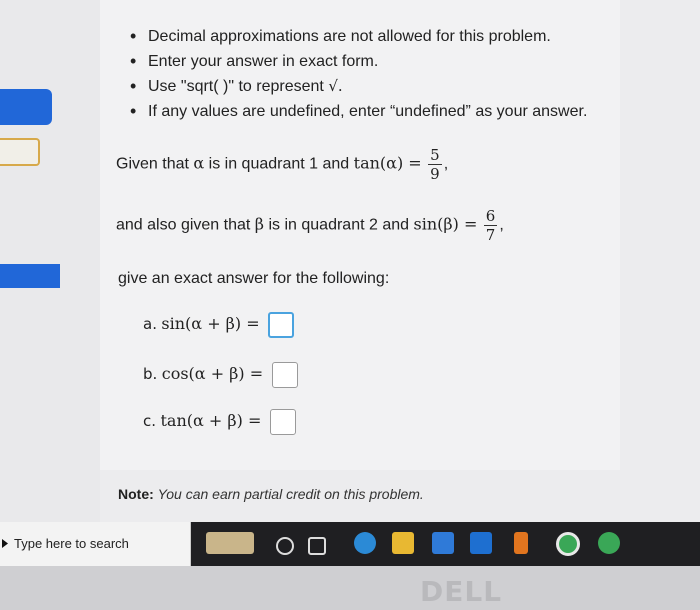 This screenshot has height=610, width=700. I want to click on chrome-profile-icon, so click(609, 543).